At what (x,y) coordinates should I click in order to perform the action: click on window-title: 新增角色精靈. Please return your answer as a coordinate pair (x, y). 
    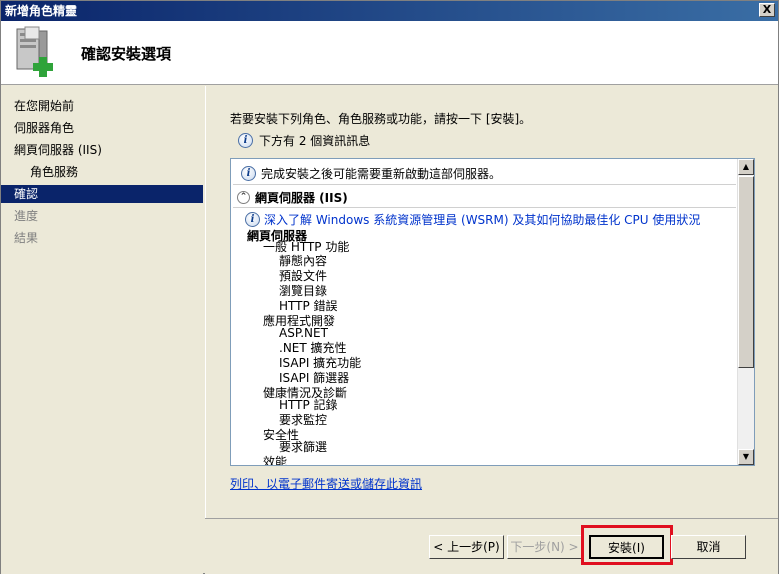
    Looking at the image, I should click on (41, 11).